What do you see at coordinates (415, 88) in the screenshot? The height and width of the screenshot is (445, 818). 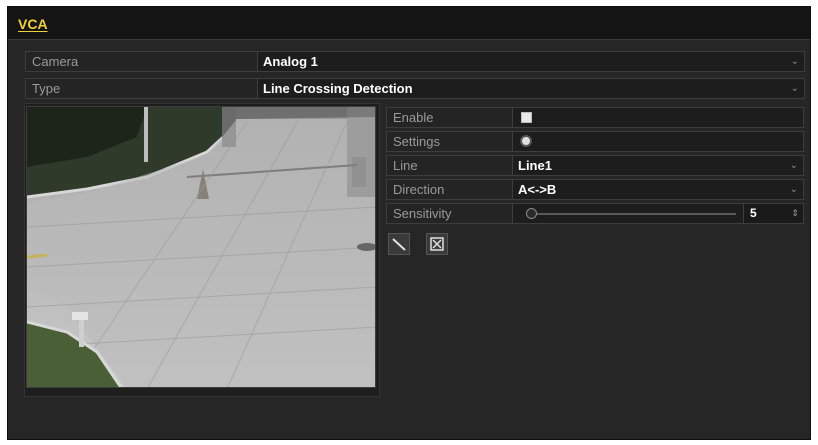 I see `type-row: Type Line Crossing Detection ⌄` at bounding box center [415, 88].